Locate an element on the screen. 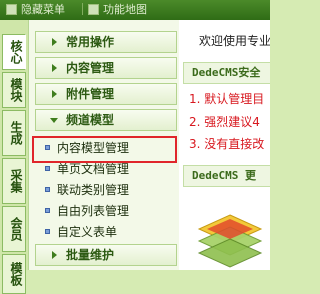  menu-item-linkage-category: 联动类别管理 is located at coordinates (106, 190).